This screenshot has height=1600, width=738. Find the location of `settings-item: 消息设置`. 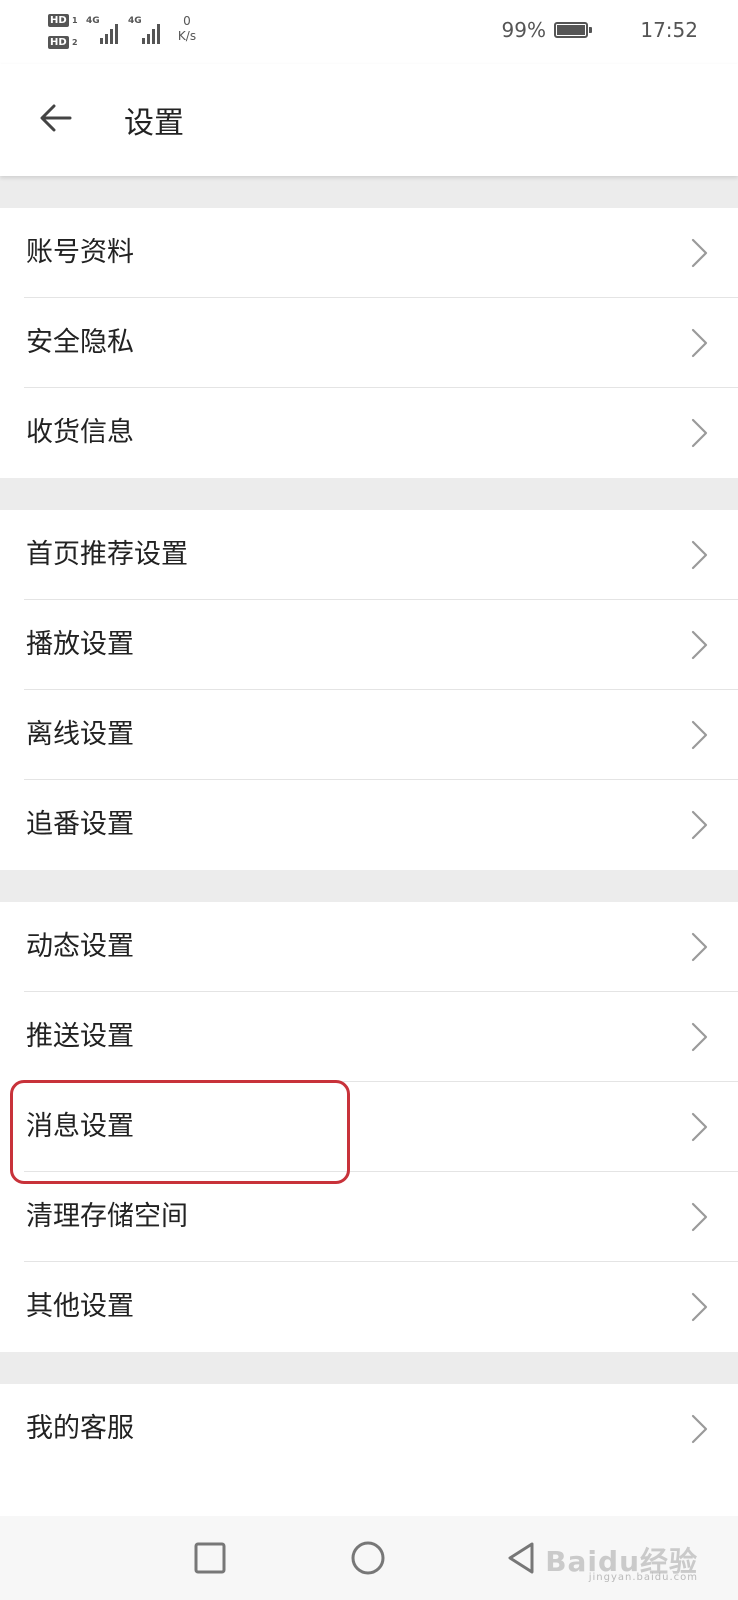

settings-item: 消息设置 is located at coordinates (369, 1127).